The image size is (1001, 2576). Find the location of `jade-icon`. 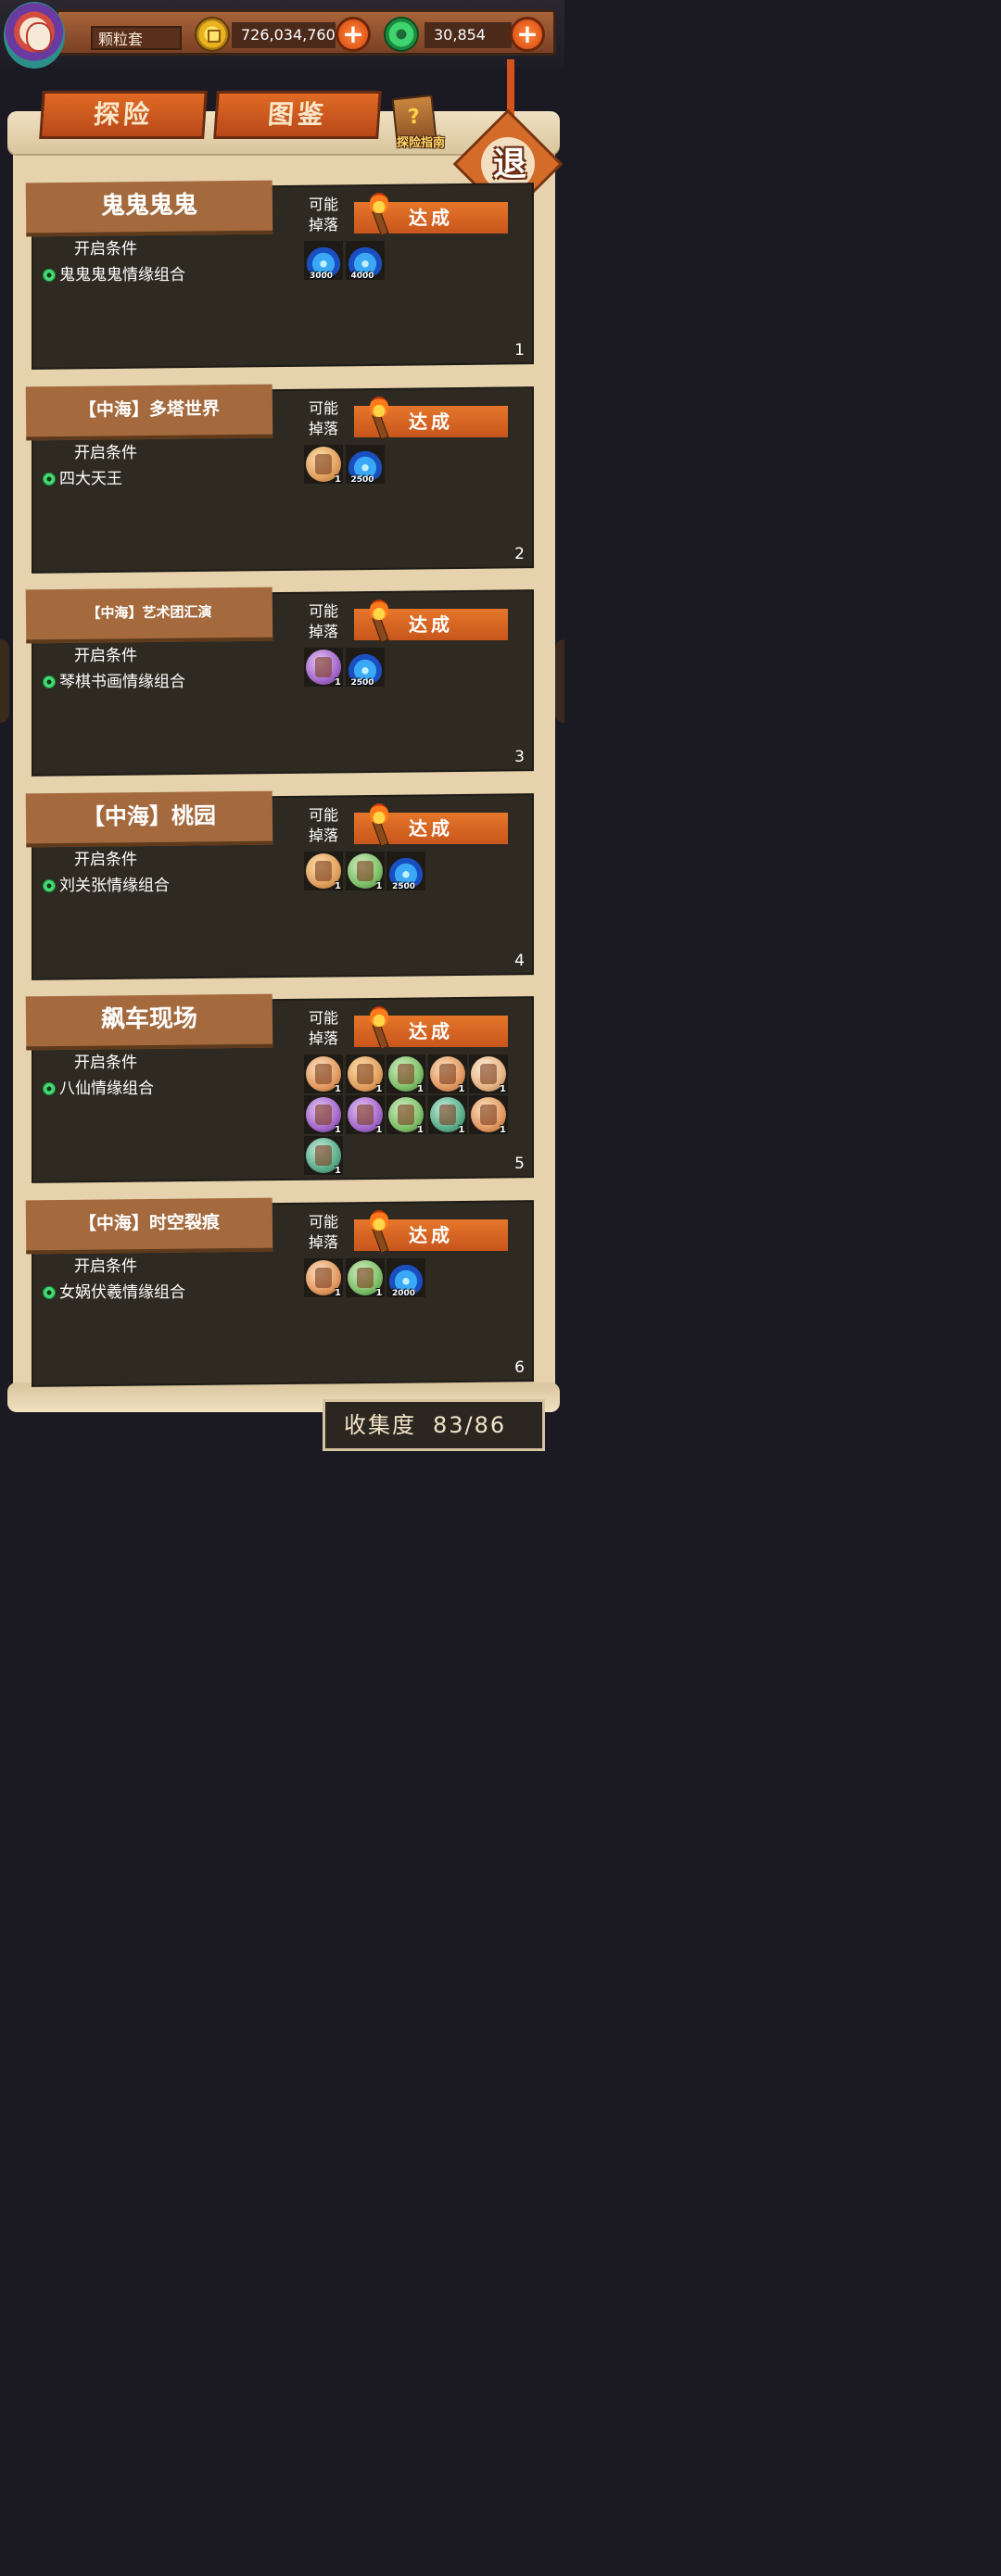

jade-icon is located at coordinates (402, 34).